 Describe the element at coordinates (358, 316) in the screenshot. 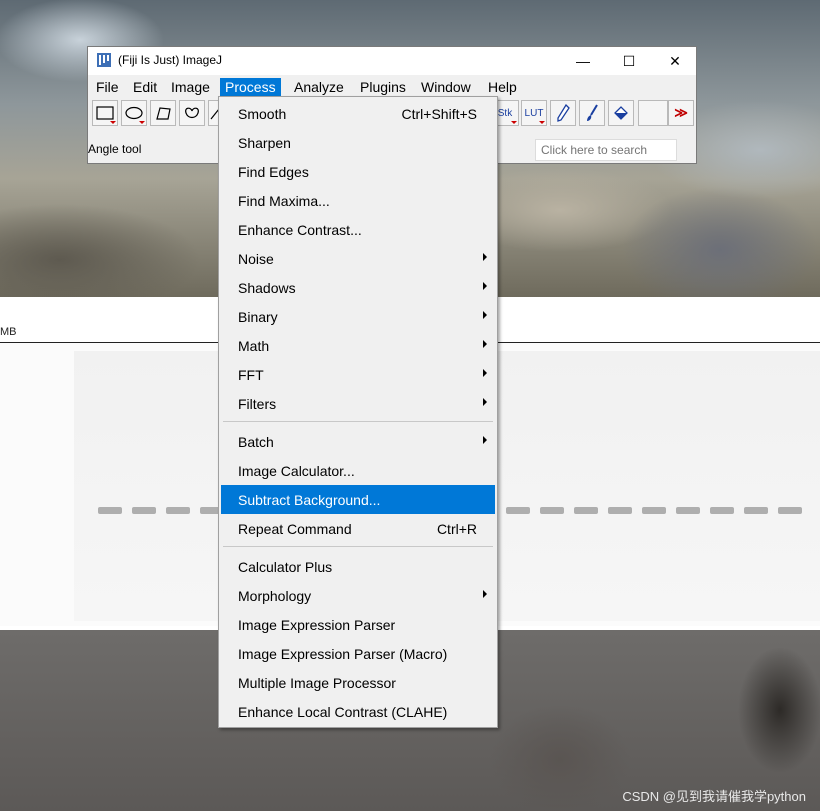

I see `menu-item-binary: Binary` at that location.